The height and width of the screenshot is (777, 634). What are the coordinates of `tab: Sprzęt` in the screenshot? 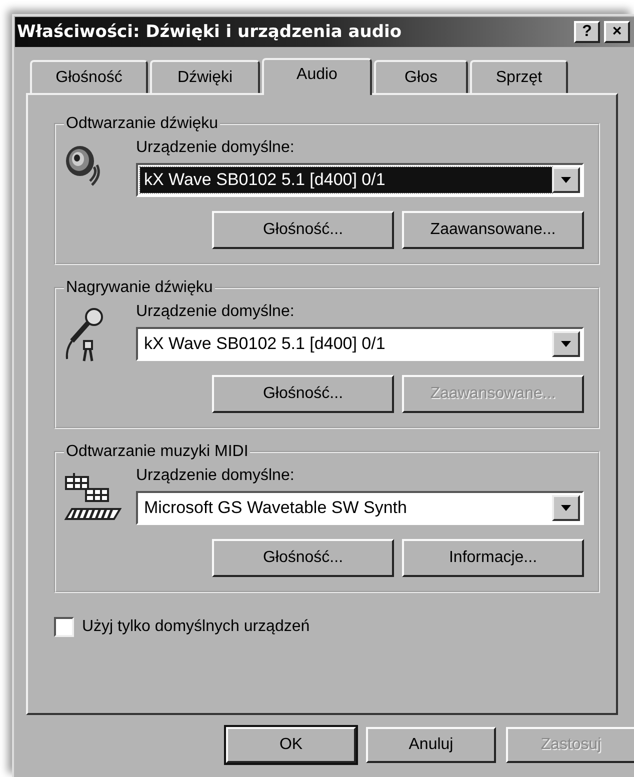 It's located at (519, 76).